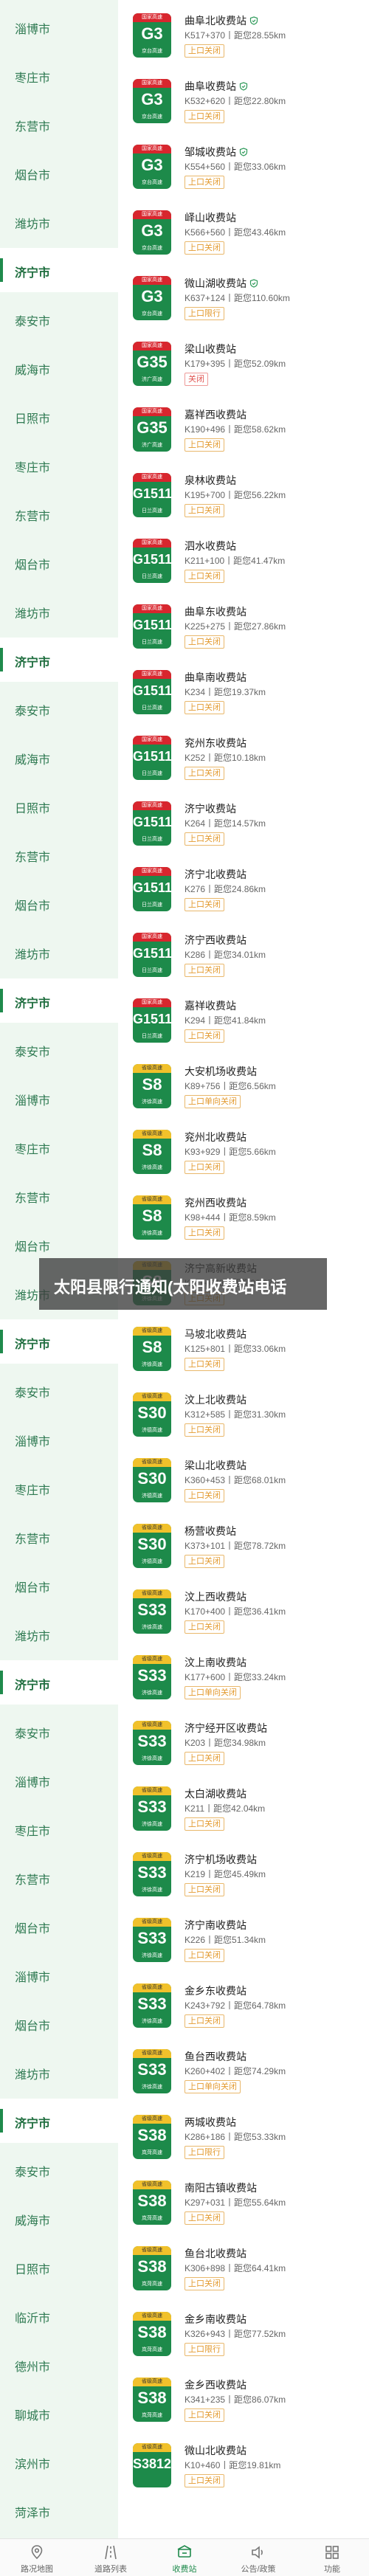  What do you see at coordinates (332, 2558) in the screenshot?
I see `tab-grid: 功能` at bounding box center [332, 2558].